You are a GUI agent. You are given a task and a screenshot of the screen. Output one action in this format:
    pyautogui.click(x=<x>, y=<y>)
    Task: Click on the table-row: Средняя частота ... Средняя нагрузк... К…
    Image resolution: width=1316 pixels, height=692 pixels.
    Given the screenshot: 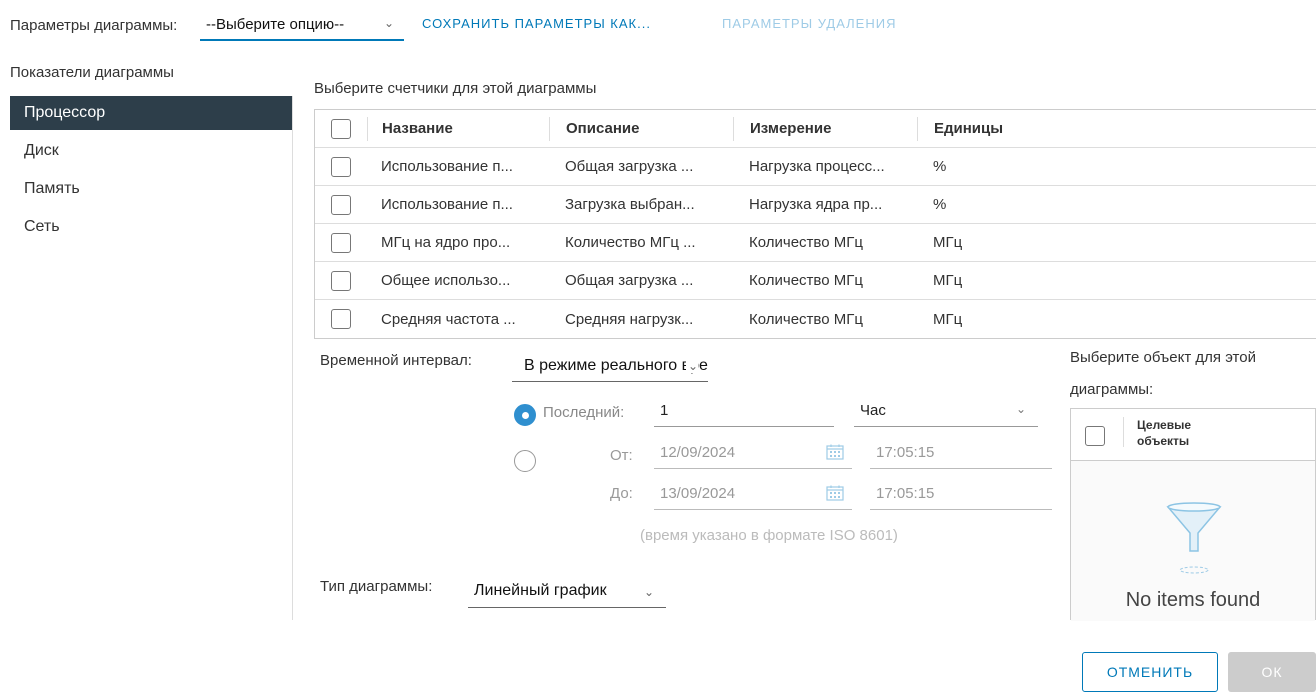 What is the action you would take?
    pyautogui.click(x=815, y=319)
    